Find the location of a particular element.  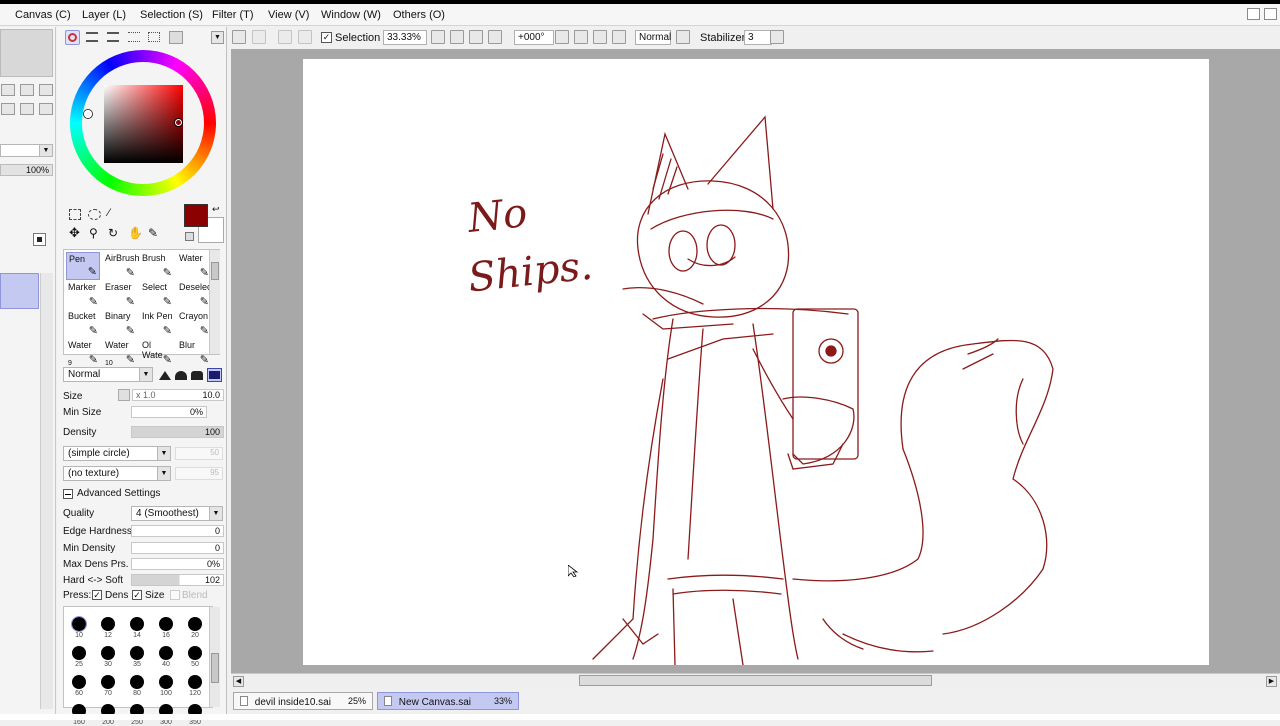

edge-hardness-slider: 0 is located at coordinates (177, 531).